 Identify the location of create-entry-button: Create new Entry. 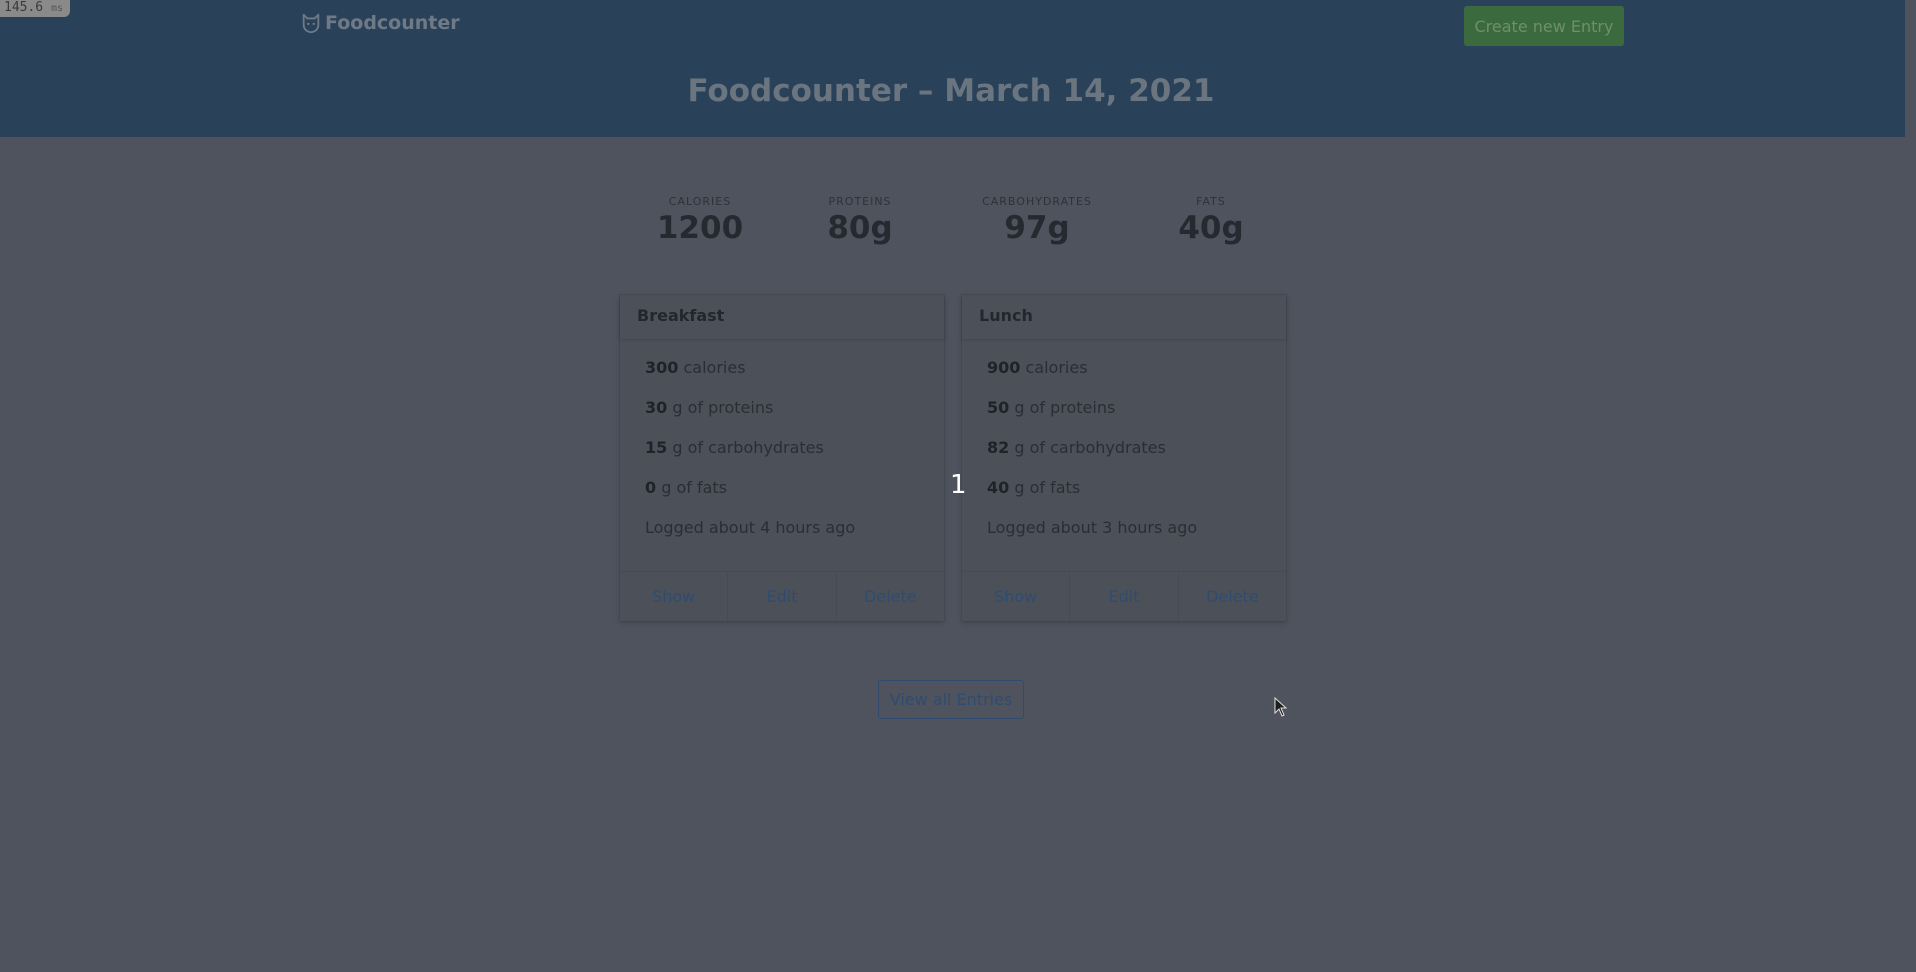
(1544, 26).